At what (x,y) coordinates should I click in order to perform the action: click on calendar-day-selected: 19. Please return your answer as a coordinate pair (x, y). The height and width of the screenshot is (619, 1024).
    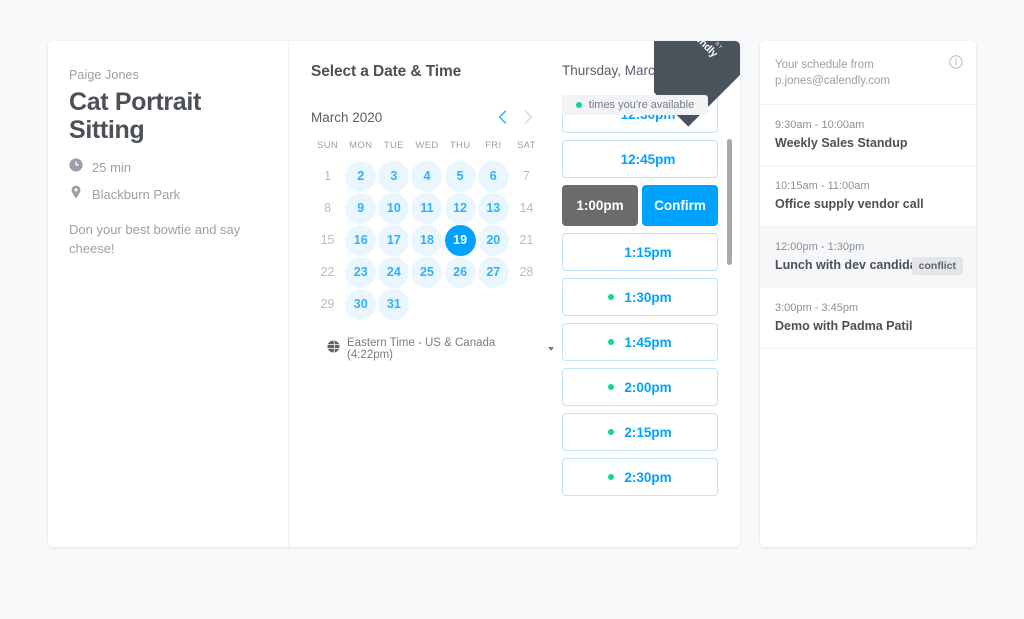
    Looking at the image, I should click on (460, 240).